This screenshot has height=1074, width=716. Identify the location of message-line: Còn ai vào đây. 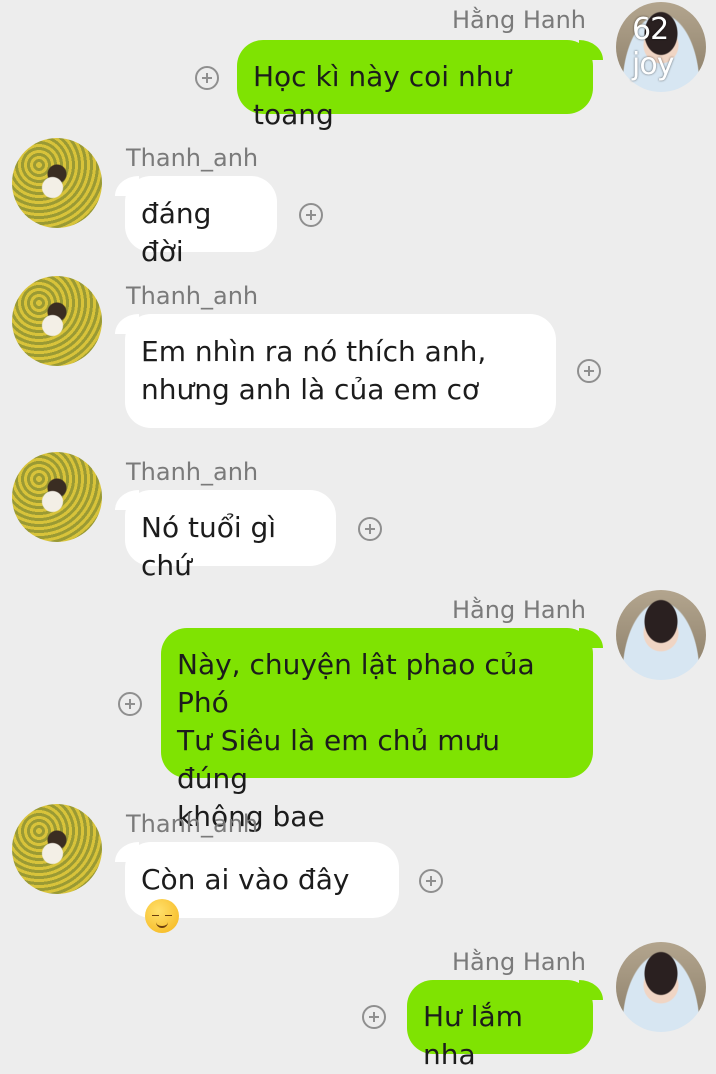
(245, 879).